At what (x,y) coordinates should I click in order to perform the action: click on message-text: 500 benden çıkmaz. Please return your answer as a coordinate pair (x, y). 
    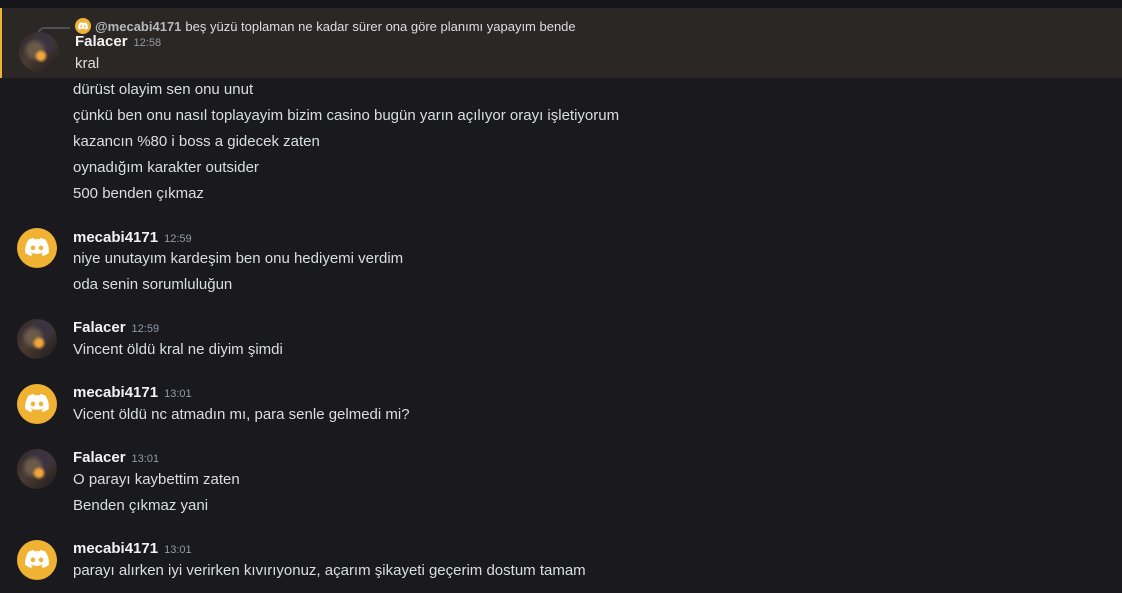
    Looking at the image, I should click on (138, 193).